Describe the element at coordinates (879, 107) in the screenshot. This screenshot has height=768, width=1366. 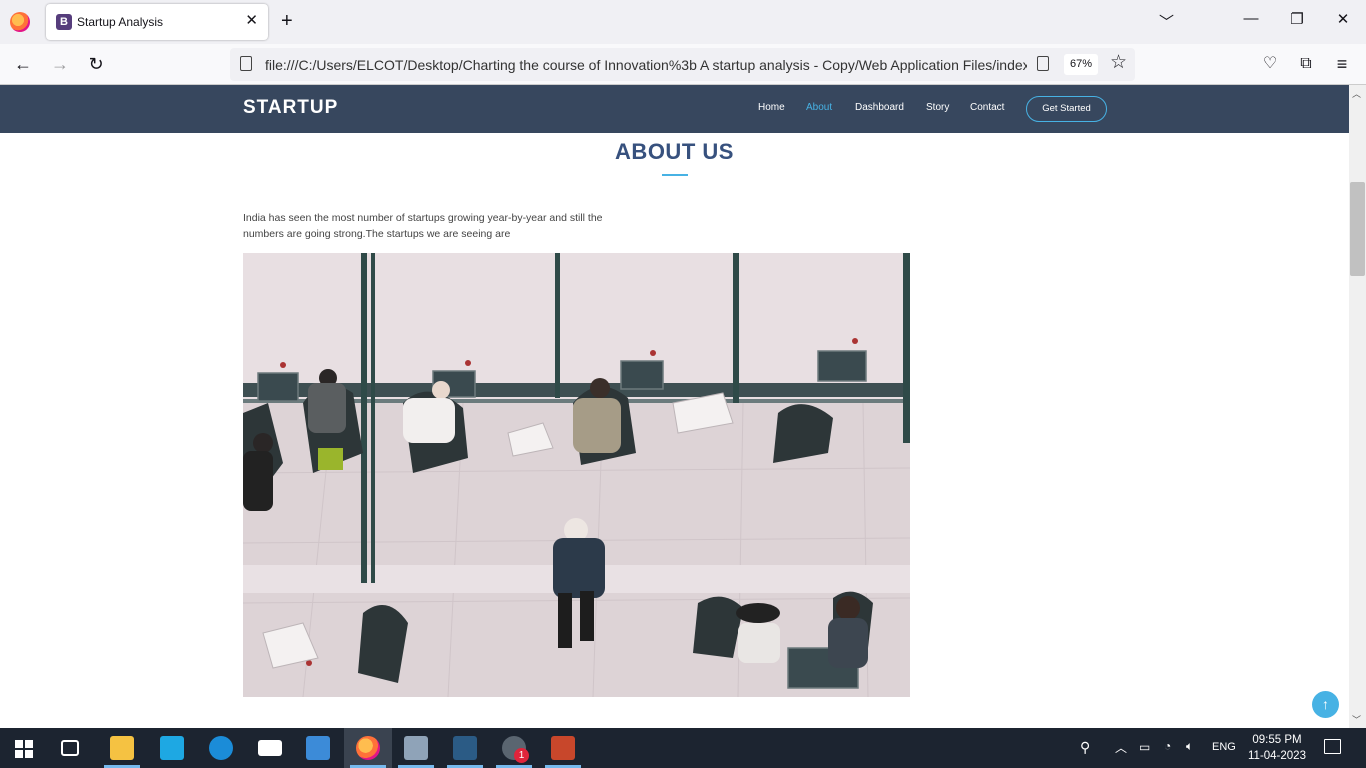
I see `nav-dashboard: Dashboard` at that location.